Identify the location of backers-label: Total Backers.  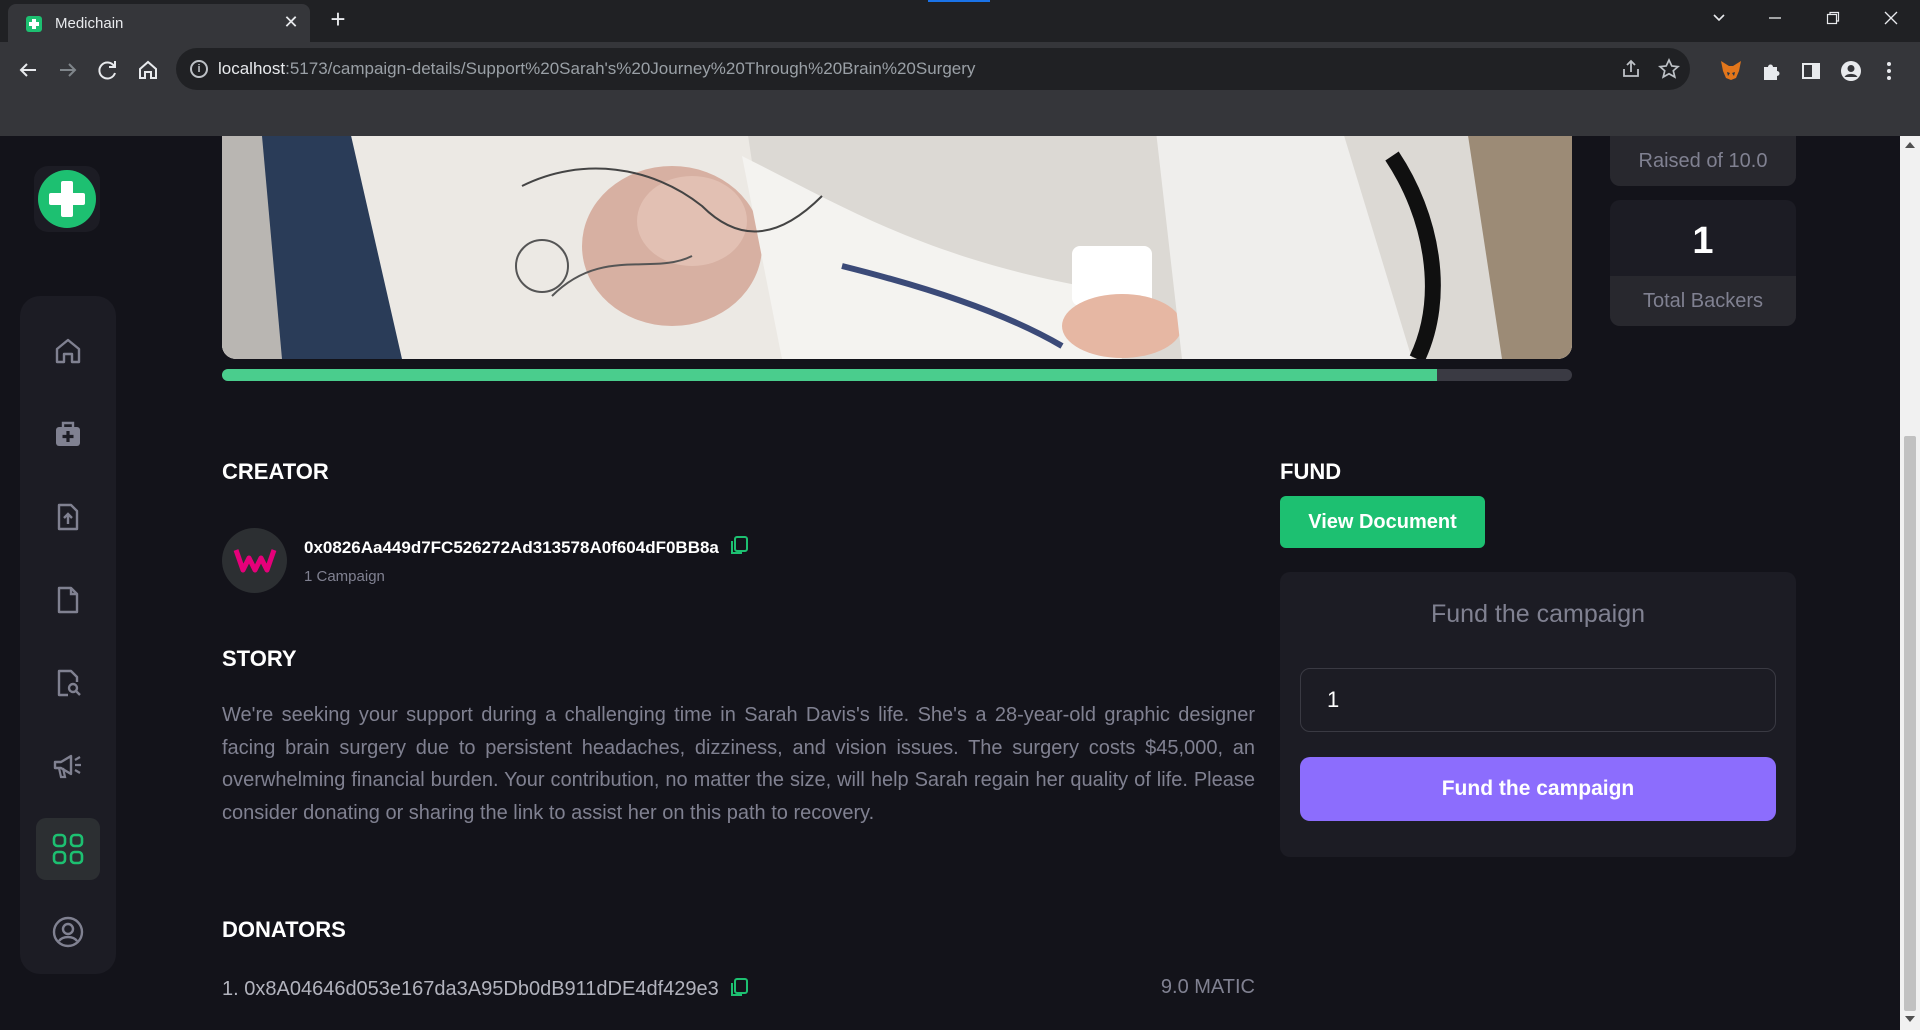
(1703, 301).